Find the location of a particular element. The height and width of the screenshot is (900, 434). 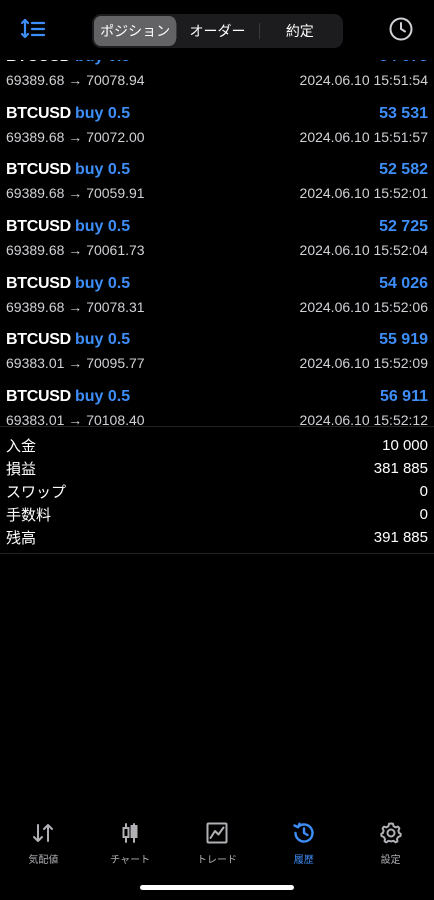

deal-prices: 69389.68 → 70078.31 is located at coordinates (75, 307).